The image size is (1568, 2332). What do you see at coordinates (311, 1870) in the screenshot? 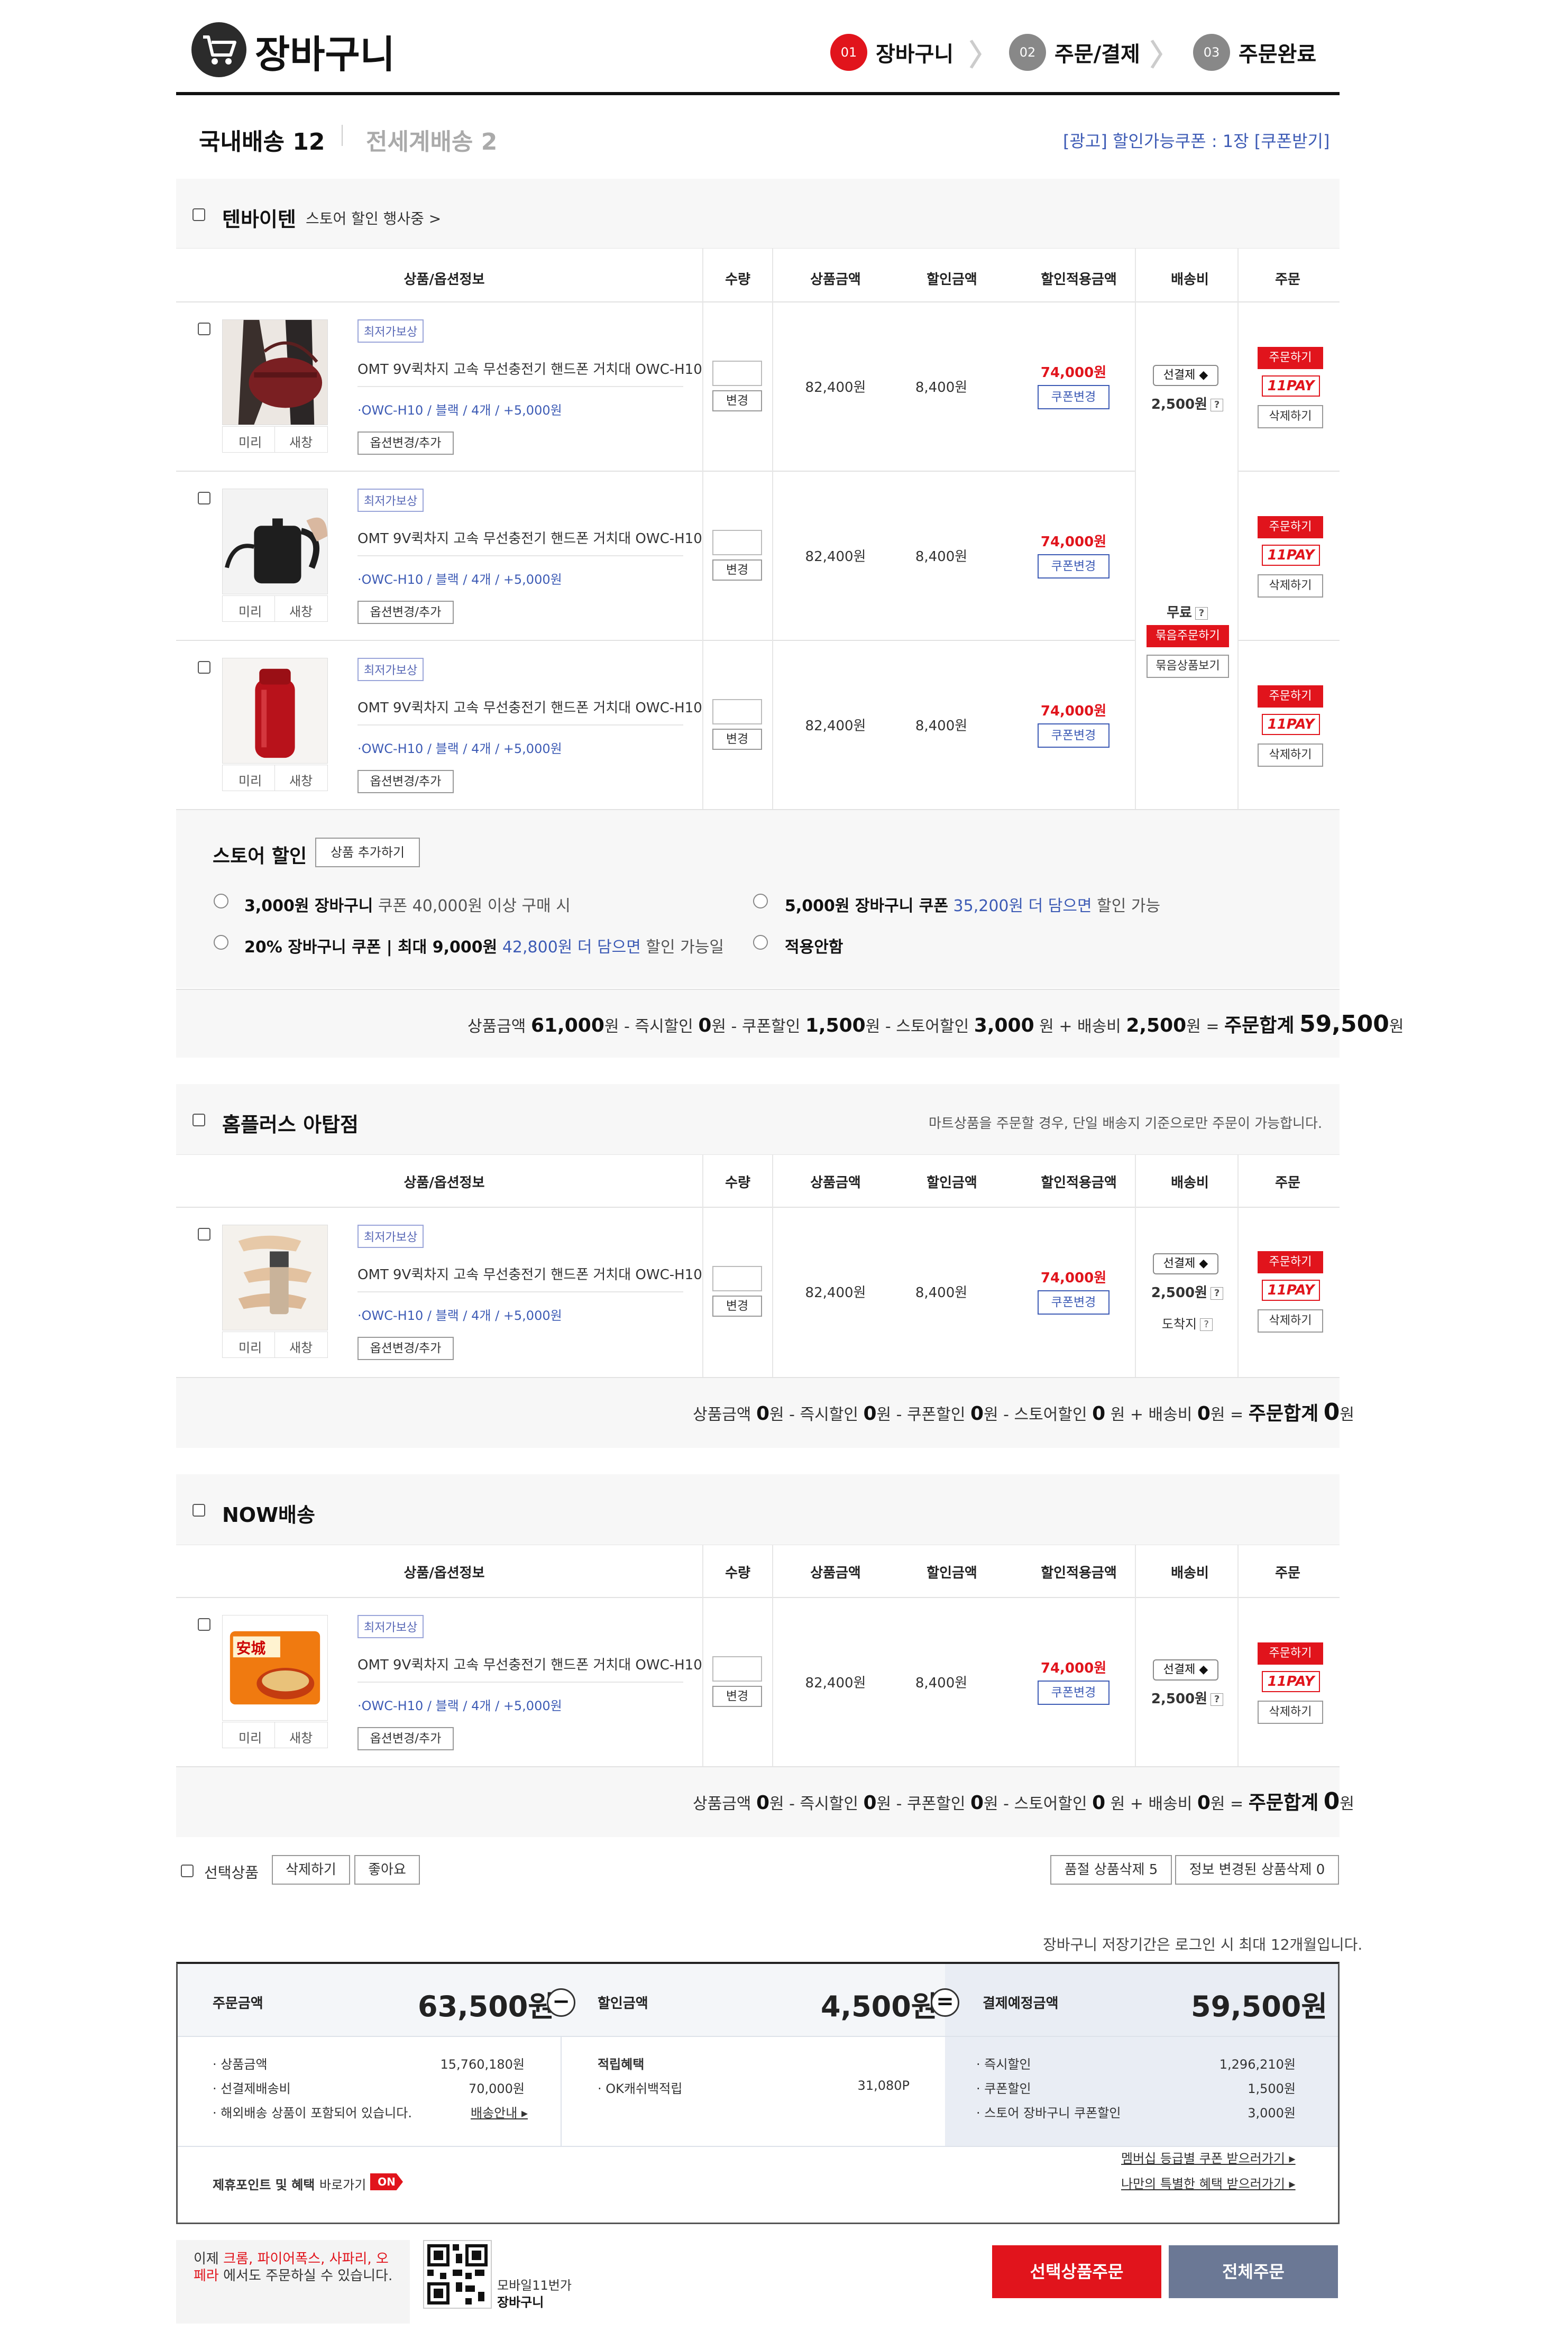
I see `bulk-delete-button: 삭제하기` at bounding box center [311, 1870].